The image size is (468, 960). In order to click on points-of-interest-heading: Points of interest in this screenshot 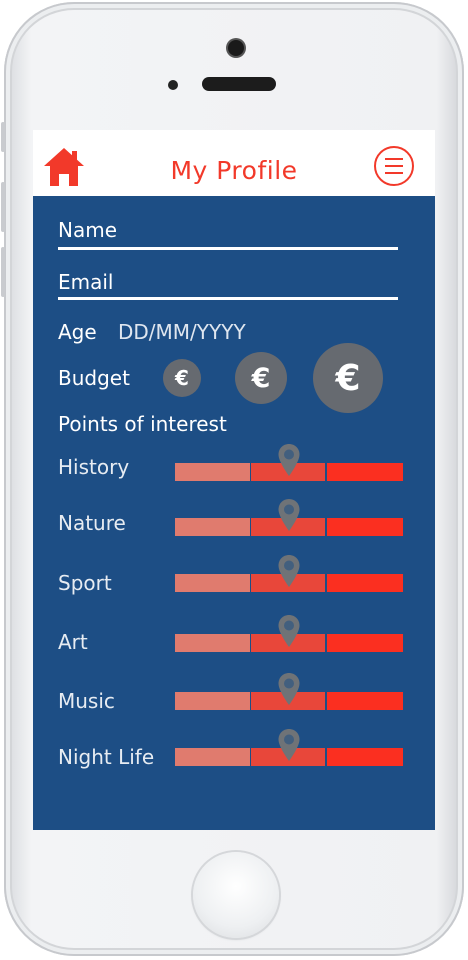, I will do `click(142, 424)`.